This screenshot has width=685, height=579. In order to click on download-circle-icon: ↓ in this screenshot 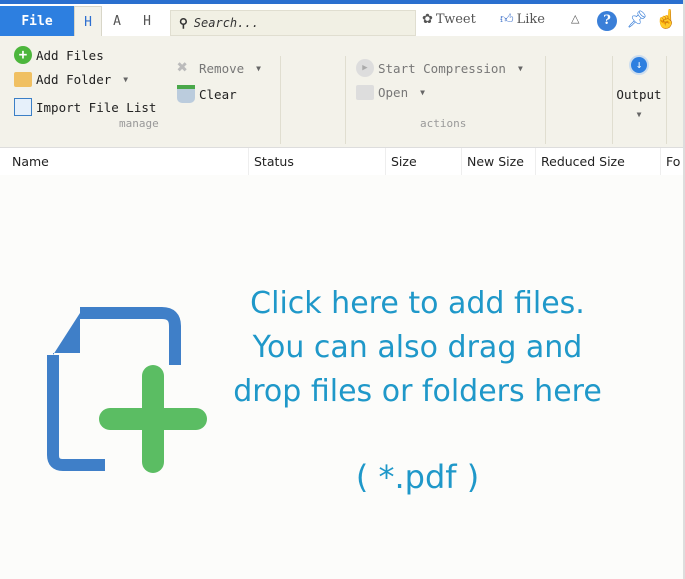, I will do `click(639, 65)`.